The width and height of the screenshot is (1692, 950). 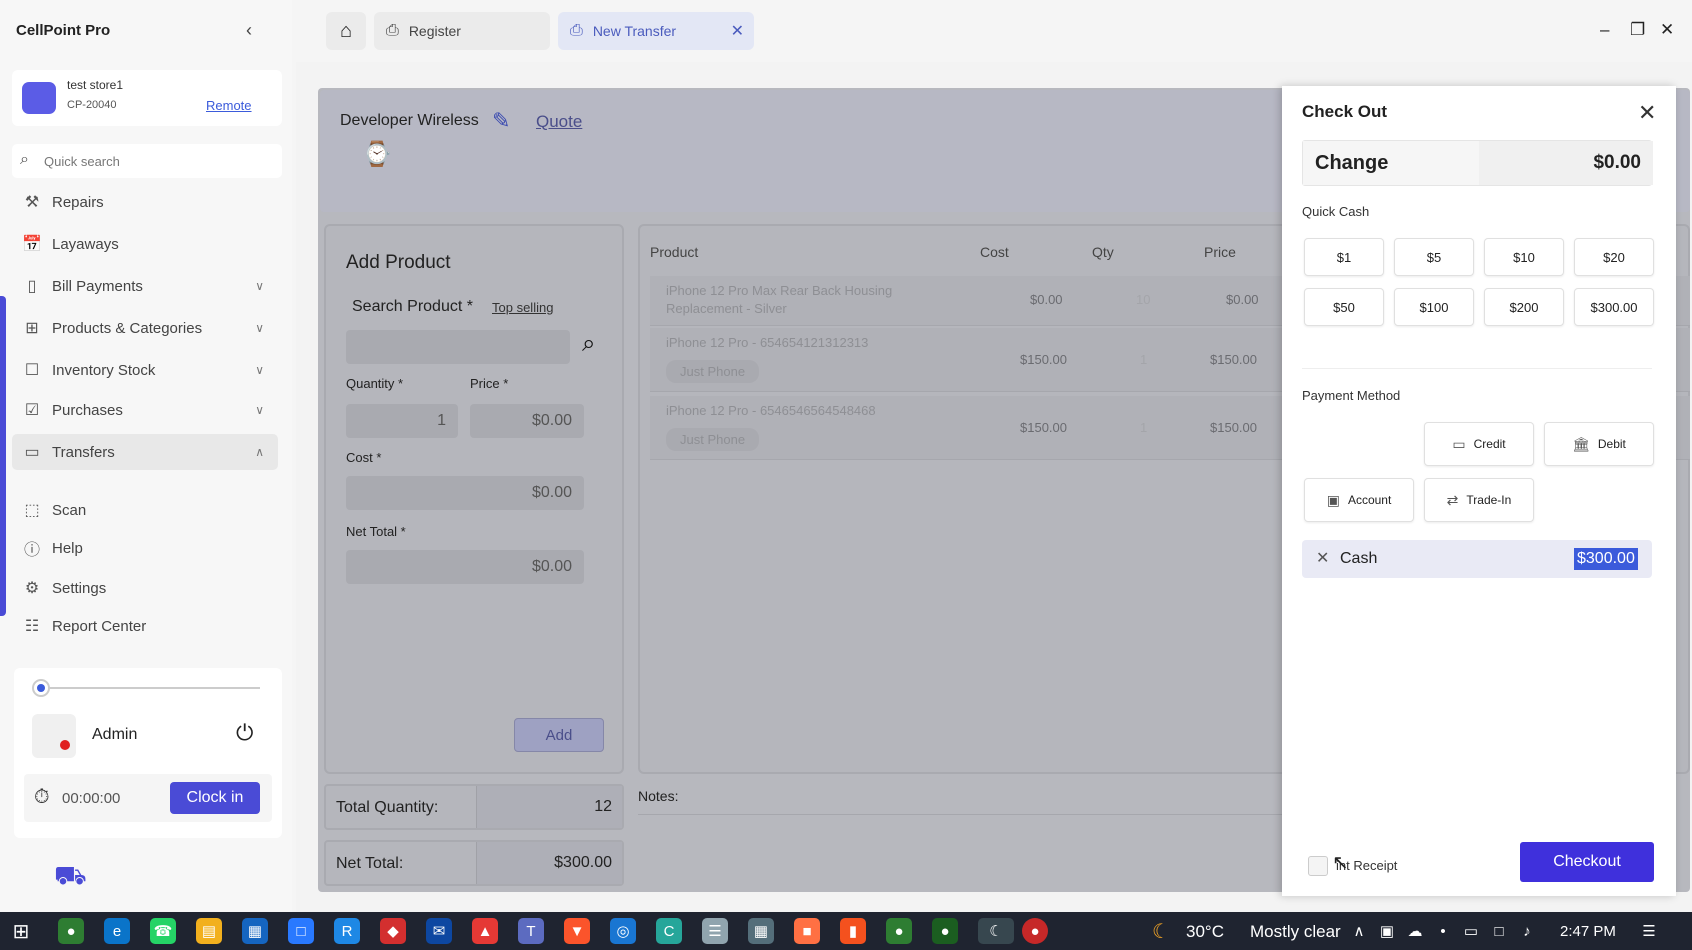 I want to click on brave-icon: ▼, so click(x=577, y=931).